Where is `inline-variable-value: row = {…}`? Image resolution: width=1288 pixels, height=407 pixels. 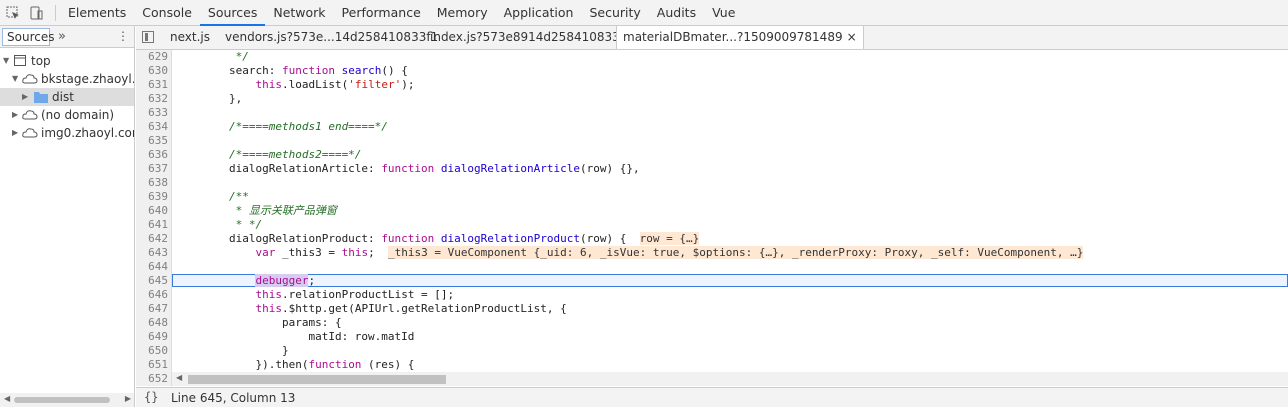 inline-variable-value: row = {…} is located at coordinates (669, 238).